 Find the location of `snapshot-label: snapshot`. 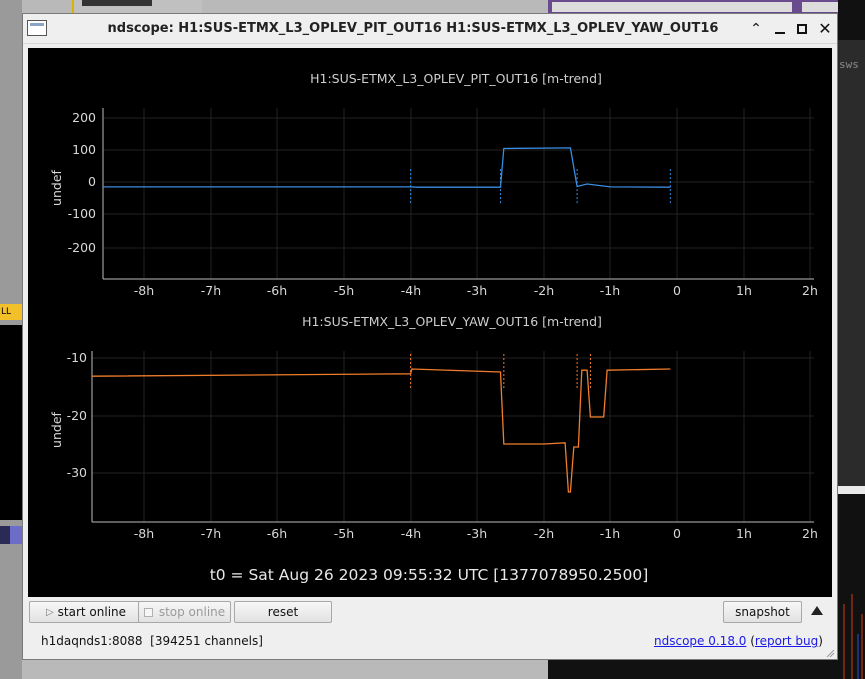

snapshot-label: snapshot is located at coordinates (762, 612).